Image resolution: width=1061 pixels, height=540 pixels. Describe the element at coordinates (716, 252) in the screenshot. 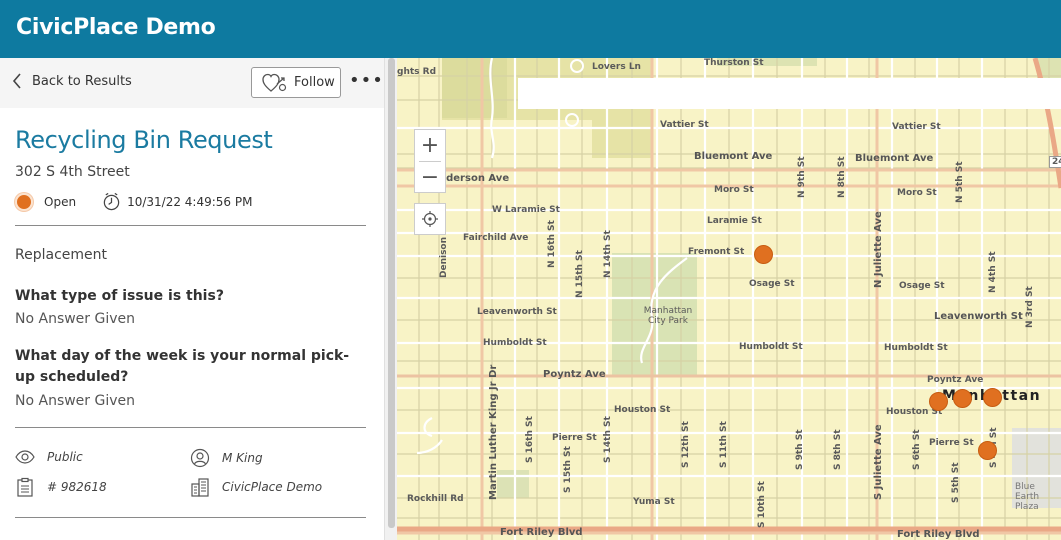

I see `street-label: Fremont St` at that location.